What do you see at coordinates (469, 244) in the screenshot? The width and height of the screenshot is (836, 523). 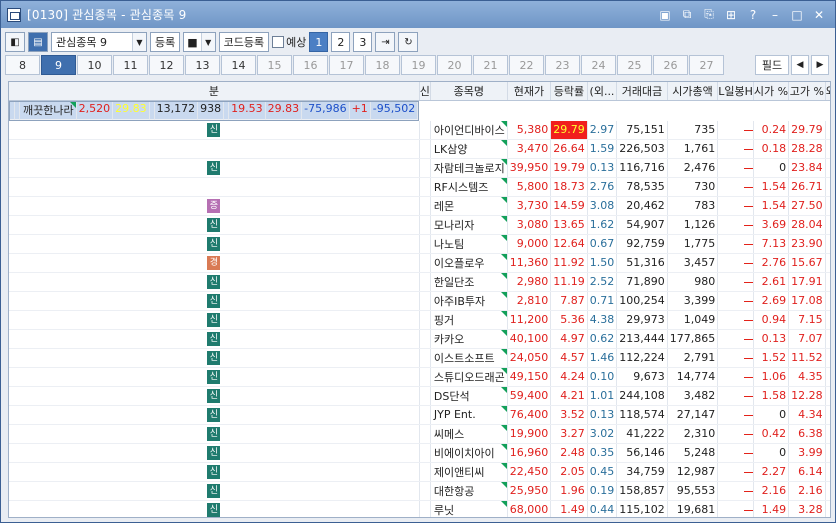 I see `stock-name: 나노팀` at bounding box center [469, 244].